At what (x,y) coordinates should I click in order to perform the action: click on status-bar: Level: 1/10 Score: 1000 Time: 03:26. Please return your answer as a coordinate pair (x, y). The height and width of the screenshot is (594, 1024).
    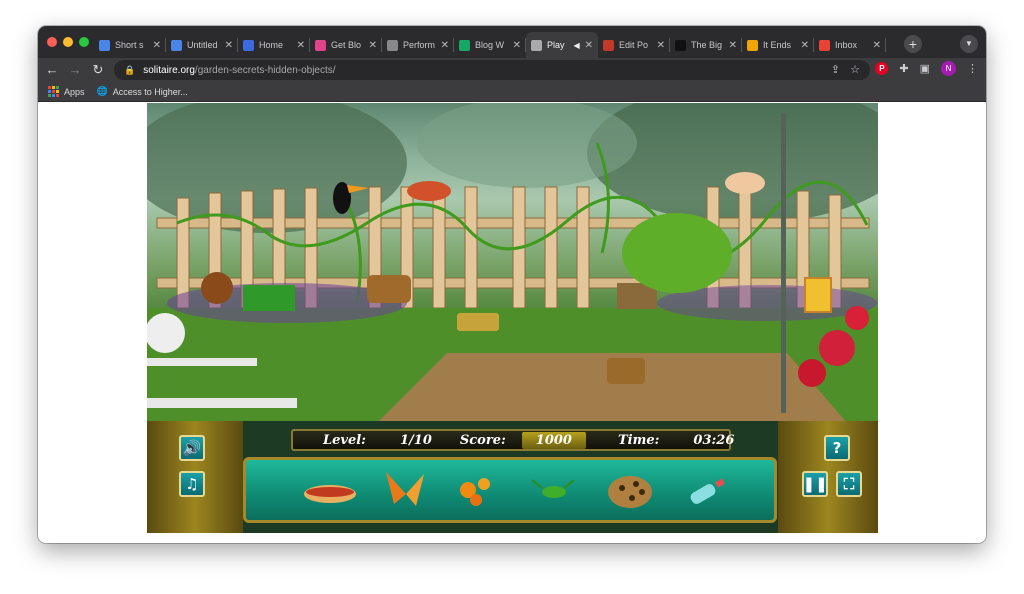
    Looking at the image, I should click on (513, 440).